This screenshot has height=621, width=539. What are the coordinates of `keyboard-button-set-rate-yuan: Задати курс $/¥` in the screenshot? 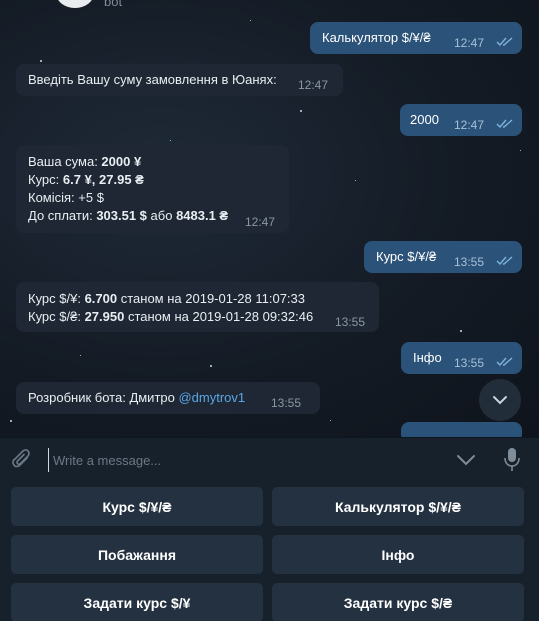 It's located at (137, 602).